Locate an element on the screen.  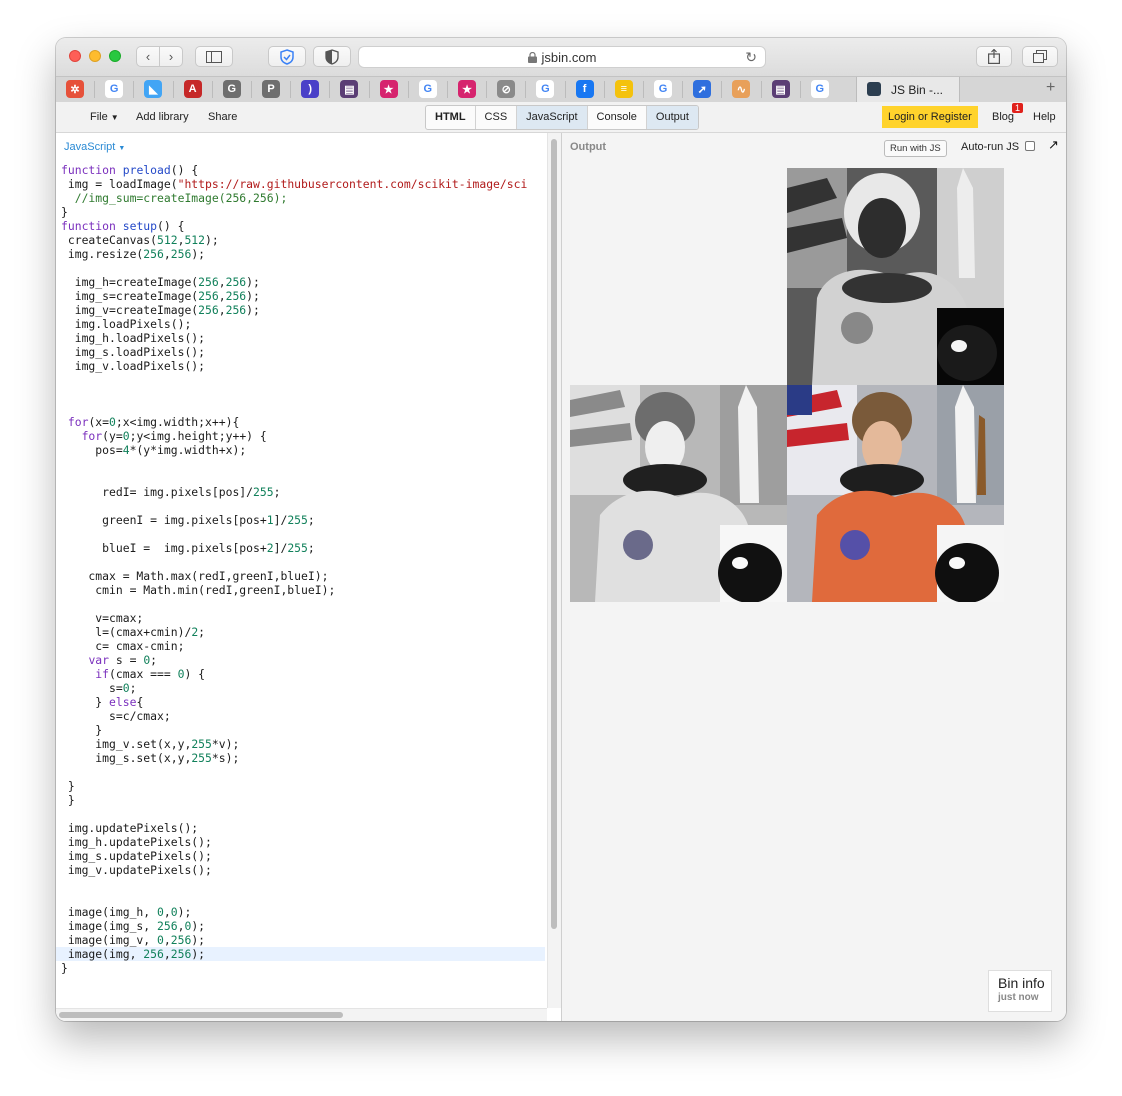
code-line: img_v.updatePixels(); is located at coordinates (303, 870).